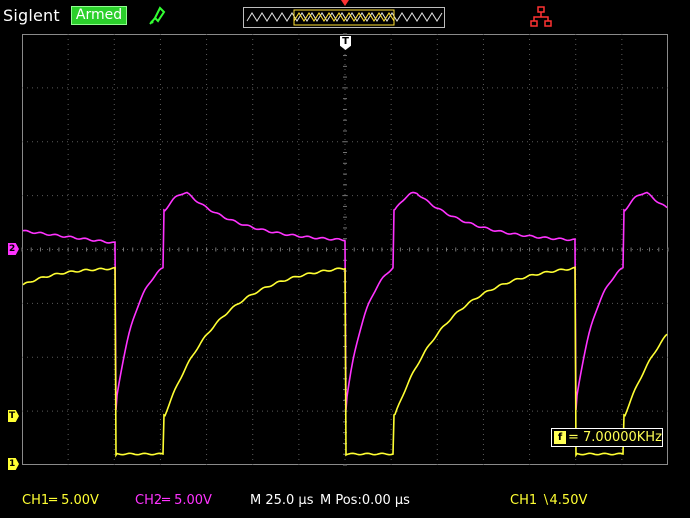 The width and height of the screenshot is (690, 518). I want to click on timebase: M 25.0 µs, so click(281, 500).